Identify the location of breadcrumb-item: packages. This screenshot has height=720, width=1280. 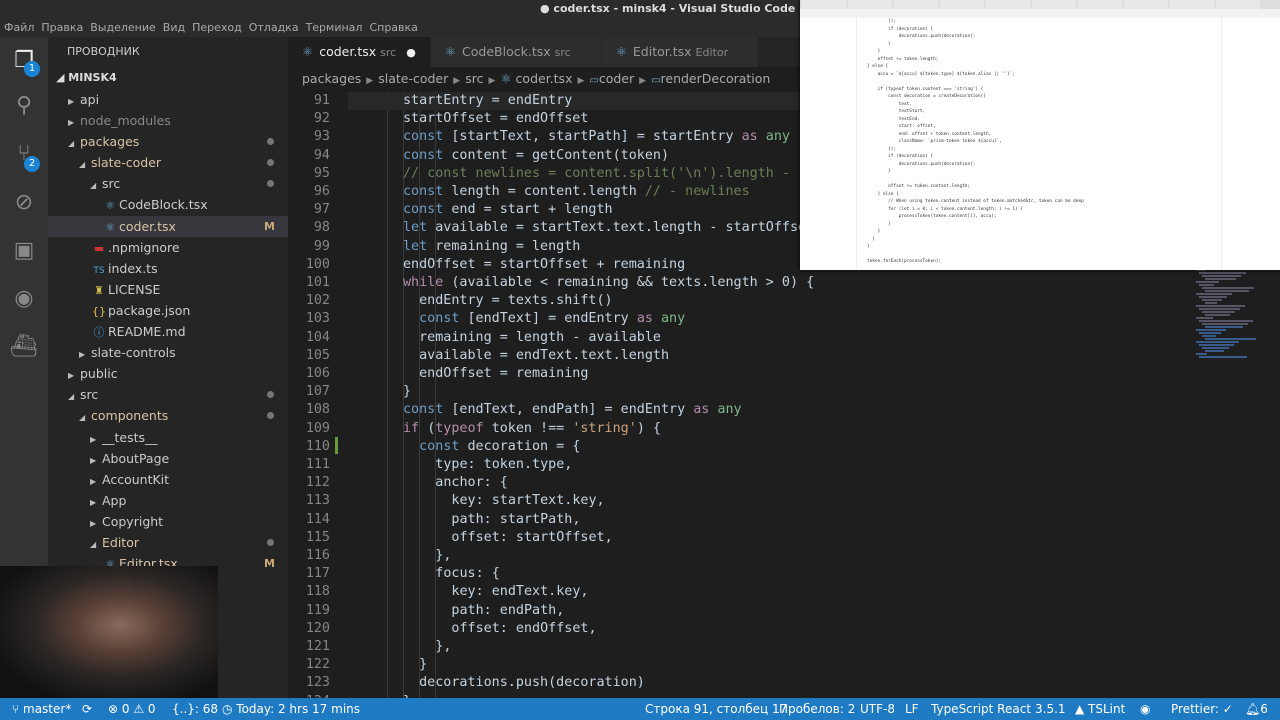
(331, 78).